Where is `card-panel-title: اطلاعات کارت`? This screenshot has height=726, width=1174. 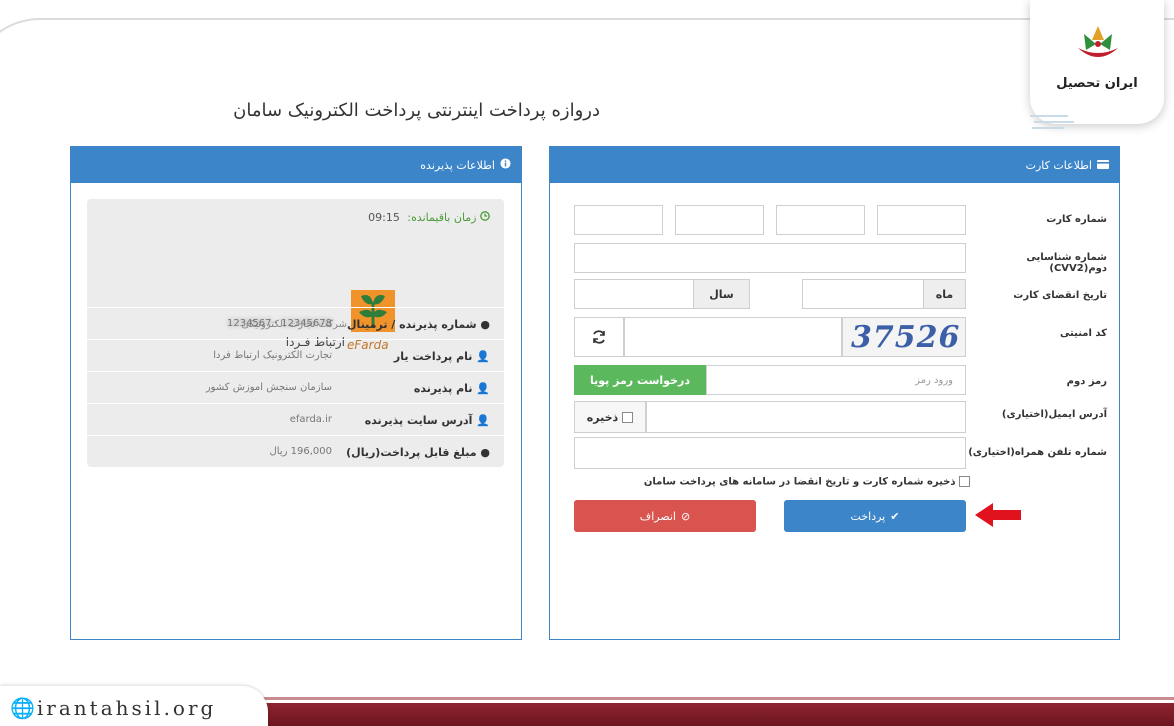
card-panel-title: اطلاعات کارت is located at coordinates (1058, 165).